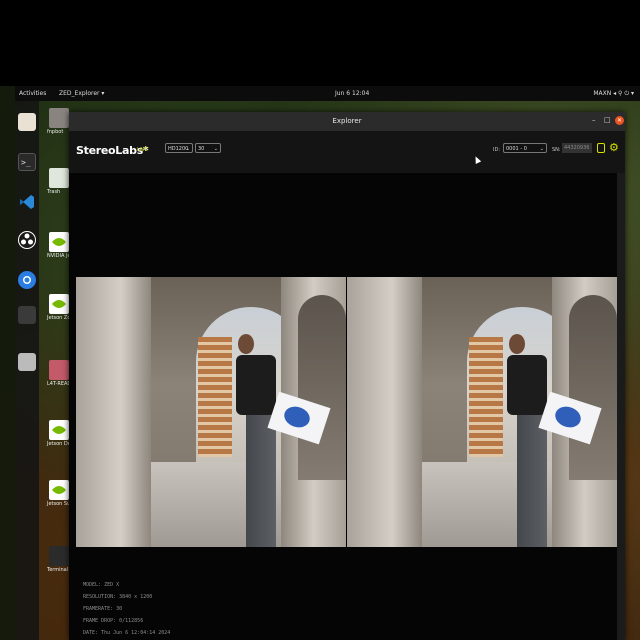 The width and height of the screenshot is (640, 640). What do you see at coordinates (103, 609) in the screenshot?
I see `info-framerate: FRAMERATE: 30` at bounding box center [103, 609].